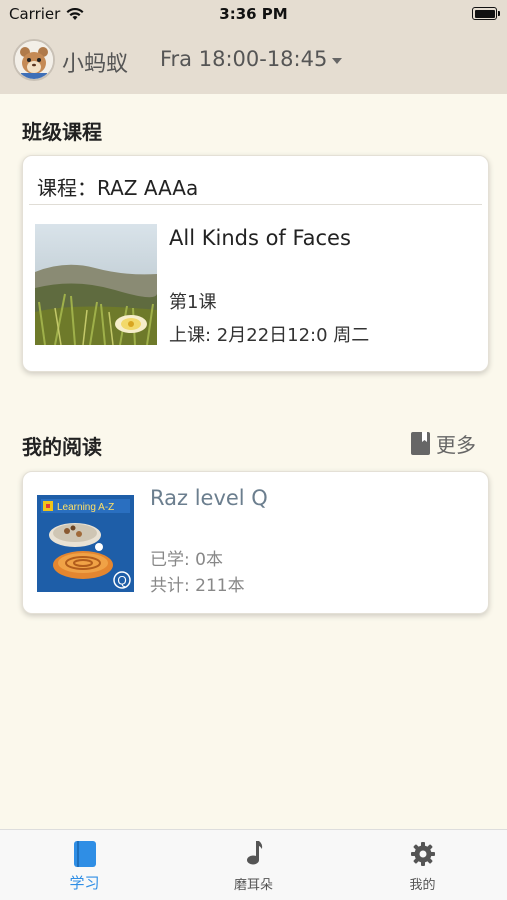 This screenshot has height=900, width=507. I want to click on status-time: 3:36 PM, so click(253, 14).